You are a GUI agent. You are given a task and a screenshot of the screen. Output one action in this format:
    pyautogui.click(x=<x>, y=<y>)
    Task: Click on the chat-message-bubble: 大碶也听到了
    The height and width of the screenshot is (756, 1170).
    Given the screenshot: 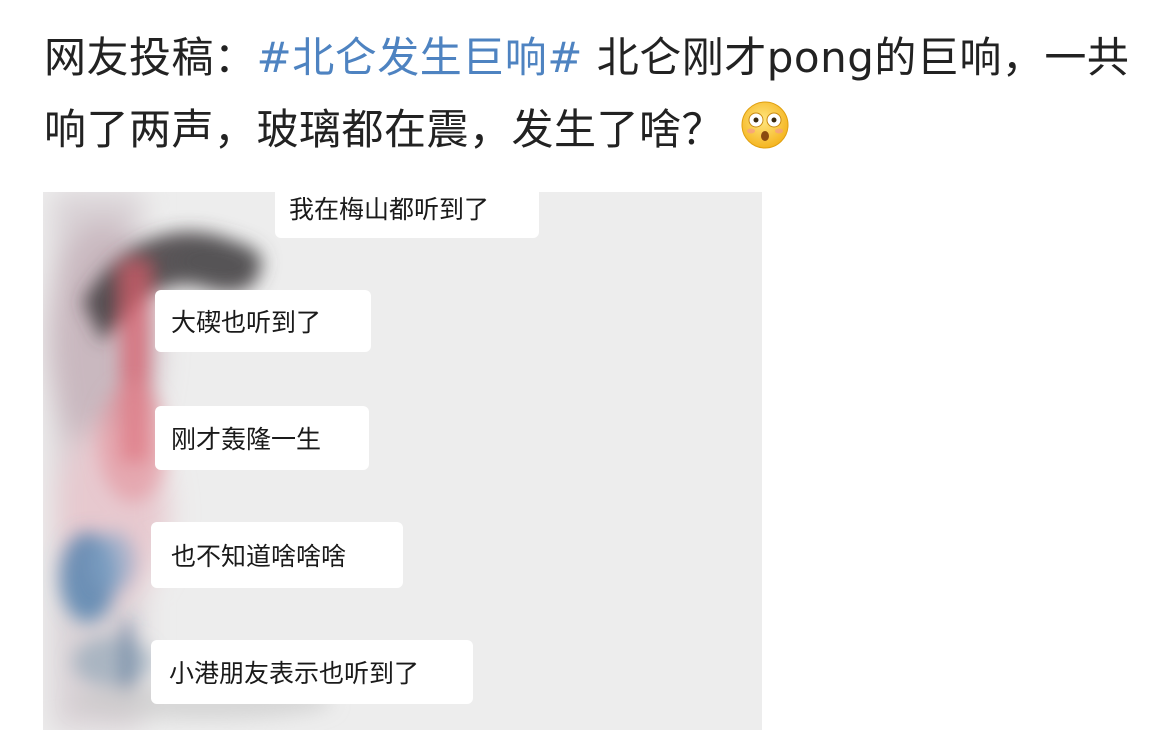 What is the action you would take?
    pyautogui.click(x=263, y=321)
    